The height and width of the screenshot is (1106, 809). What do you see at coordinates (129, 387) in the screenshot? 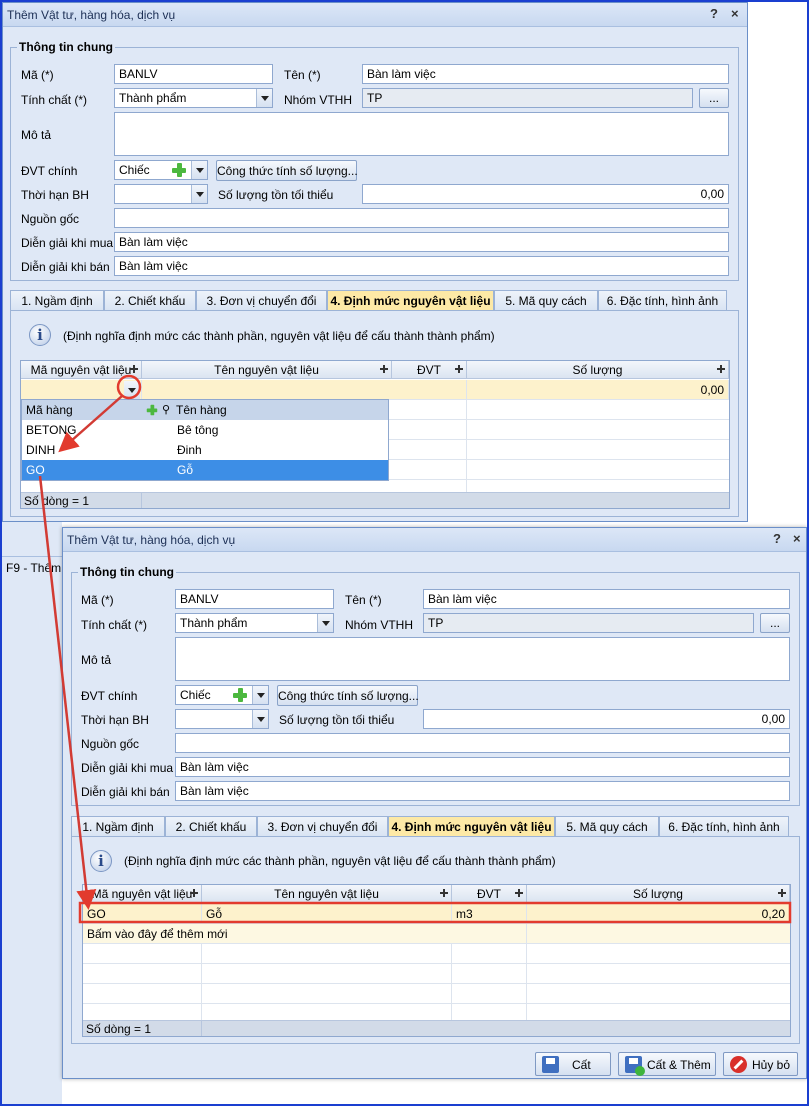
I see `highlight-circle` at bounding box center [129, 387].